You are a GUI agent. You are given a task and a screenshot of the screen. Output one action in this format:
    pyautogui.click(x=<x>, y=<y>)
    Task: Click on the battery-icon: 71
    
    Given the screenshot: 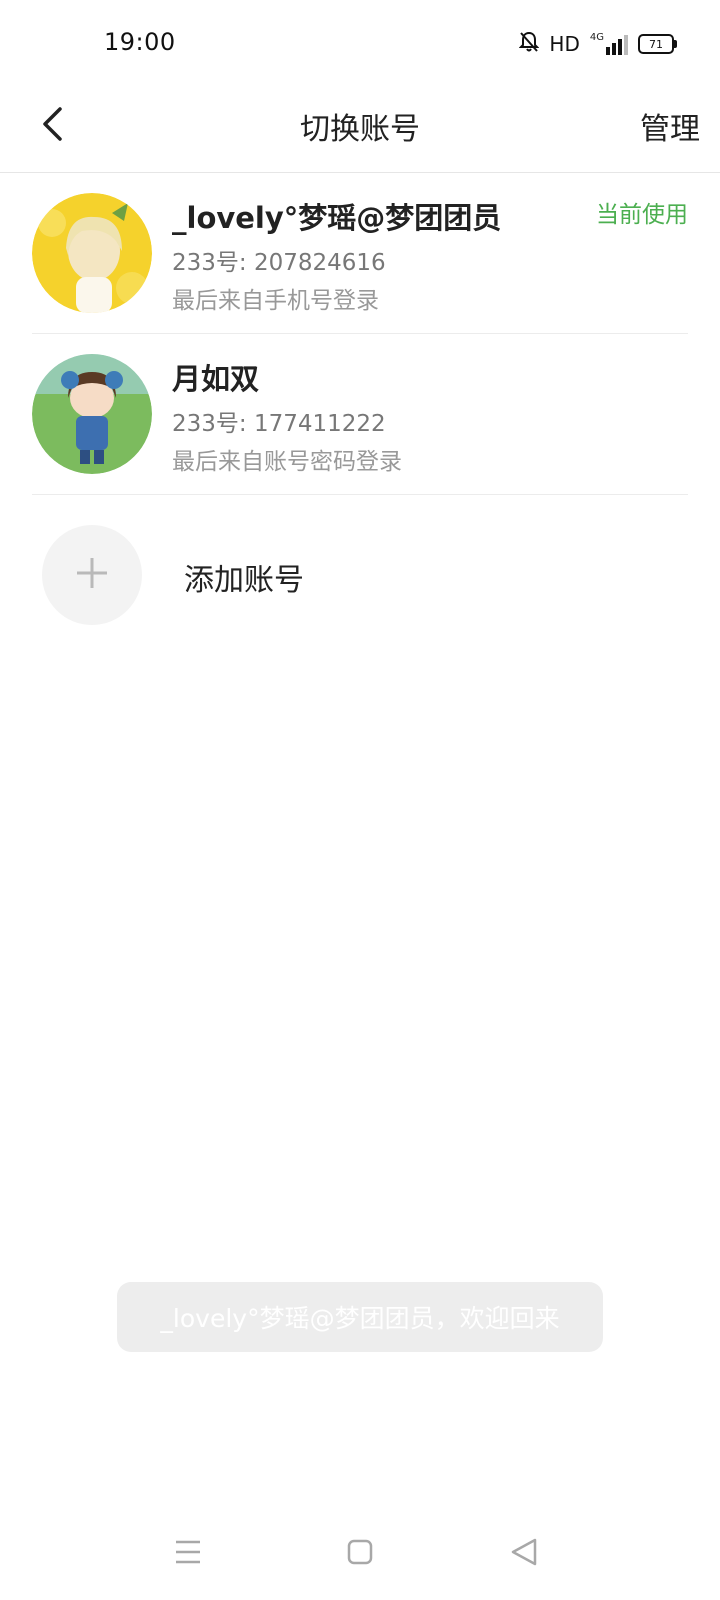 What is the action you would take?
    pyautogui.click(x=657, y=44)
    